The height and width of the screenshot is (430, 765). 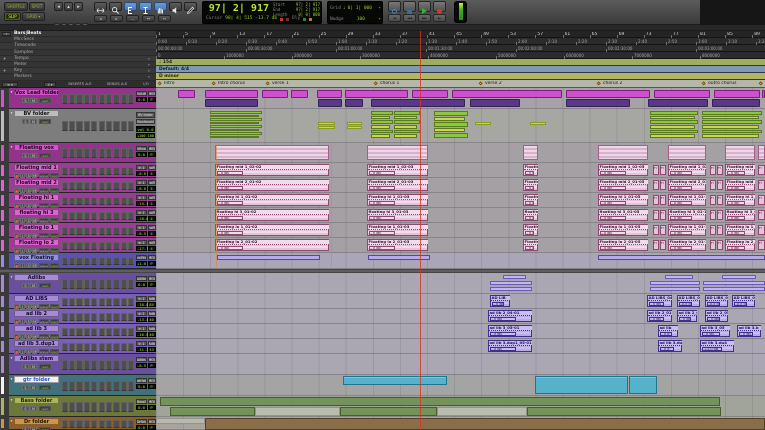 What do you see at coordinates (685, 303) in the screenshot?
I see `clip-gain-label: -0.5 dB` at bounding box center [685, 303].